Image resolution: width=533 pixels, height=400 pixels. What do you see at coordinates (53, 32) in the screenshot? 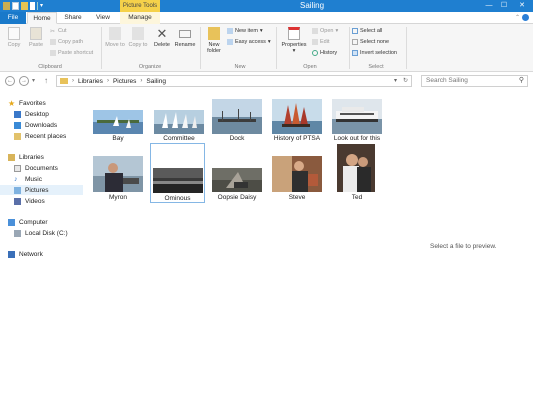
I see `scissors-icon: ✂` at bounding box center [53, 32].